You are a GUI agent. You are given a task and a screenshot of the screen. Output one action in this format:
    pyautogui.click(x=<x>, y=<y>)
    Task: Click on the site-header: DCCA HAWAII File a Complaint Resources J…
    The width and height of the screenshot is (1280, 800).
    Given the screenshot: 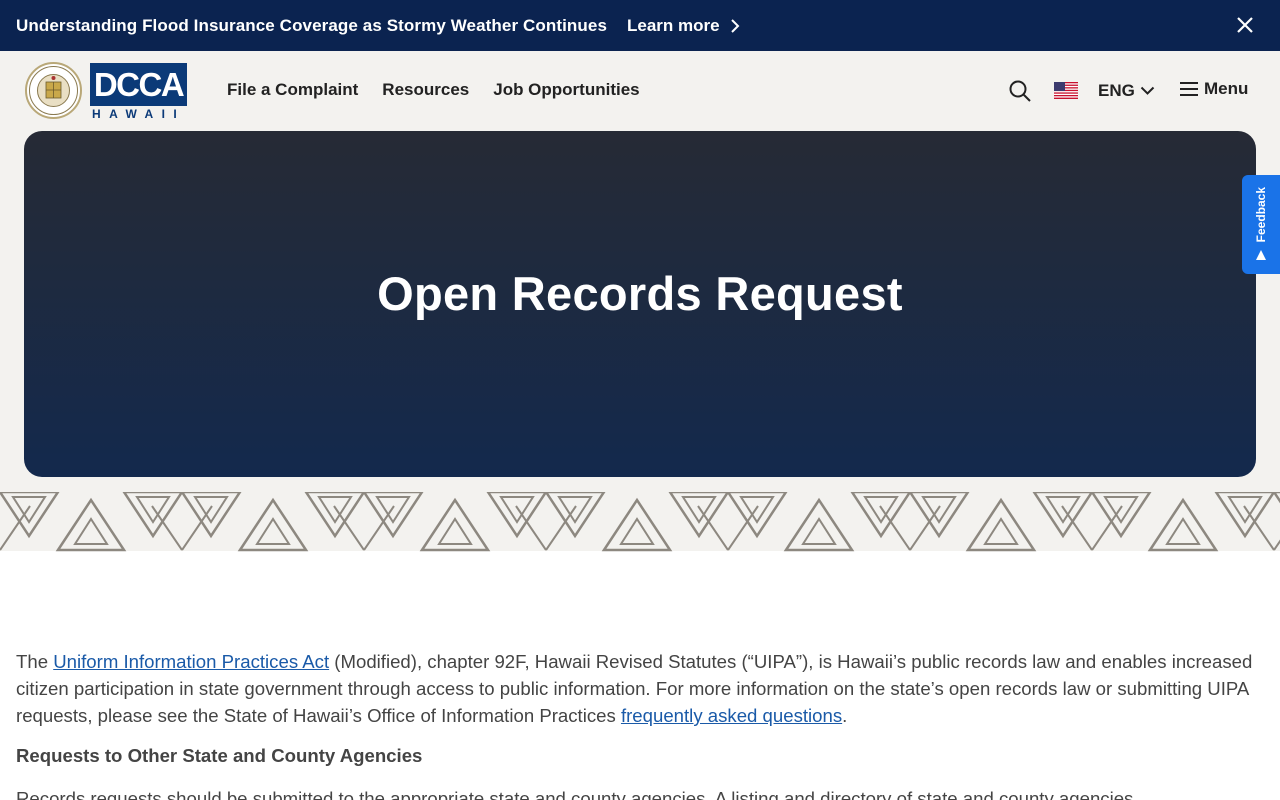 What is the action you would take?
    pyautogui.click(x=640, y=91)
    